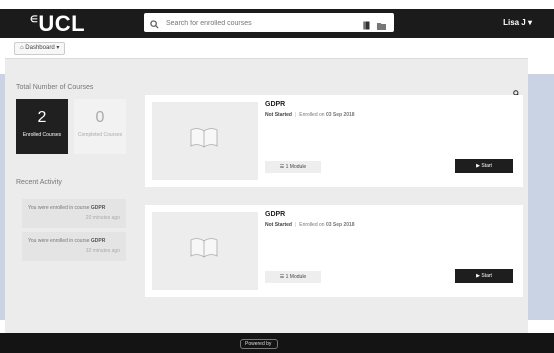 Image resolution: width=554 pixels, height=353 pixels. What do you see at coordinates (102, 218) in the screenshot?
I see `activity-time: 20 minutes ago` at bounding box center [102, 218].